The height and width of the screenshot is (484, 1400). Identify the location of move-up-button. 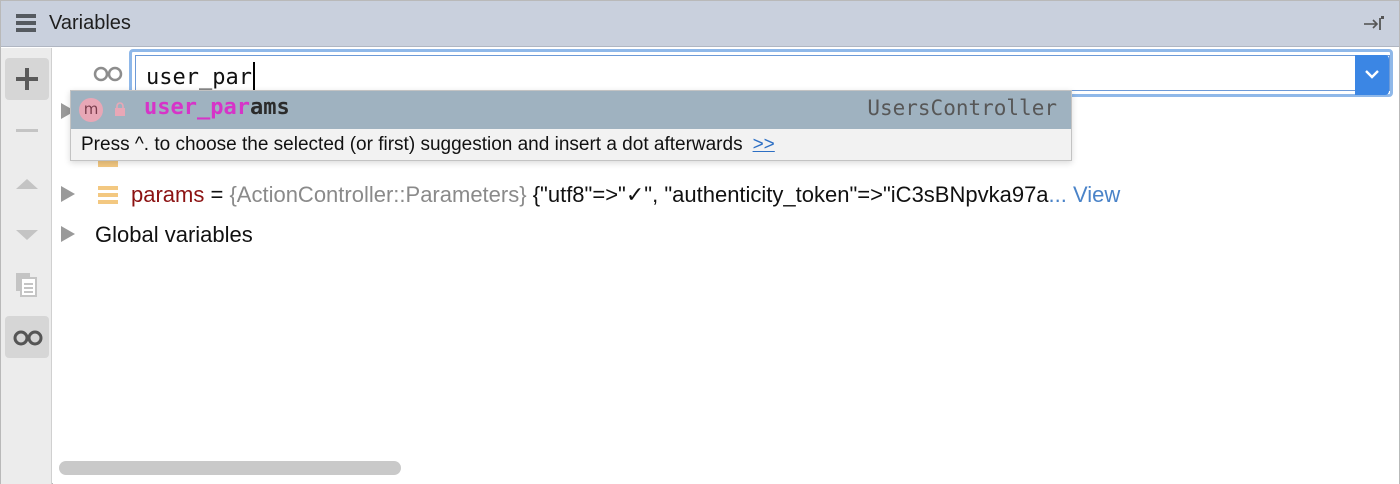
(27, 183).